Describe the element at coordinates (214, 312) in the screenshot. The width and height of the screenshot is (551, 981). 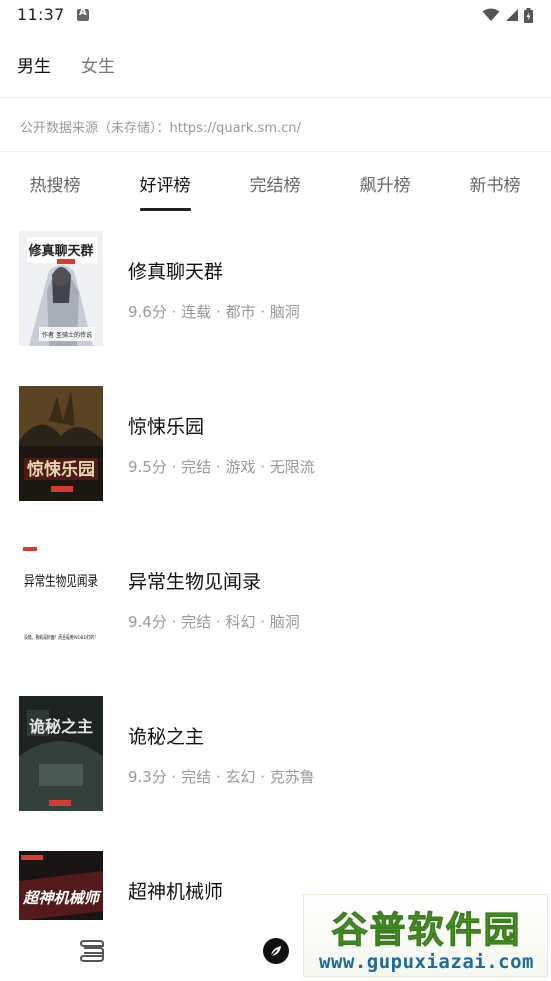
I see `book-meta: 9.6分 · 连载 · 都市 · 脑洞` at that location.